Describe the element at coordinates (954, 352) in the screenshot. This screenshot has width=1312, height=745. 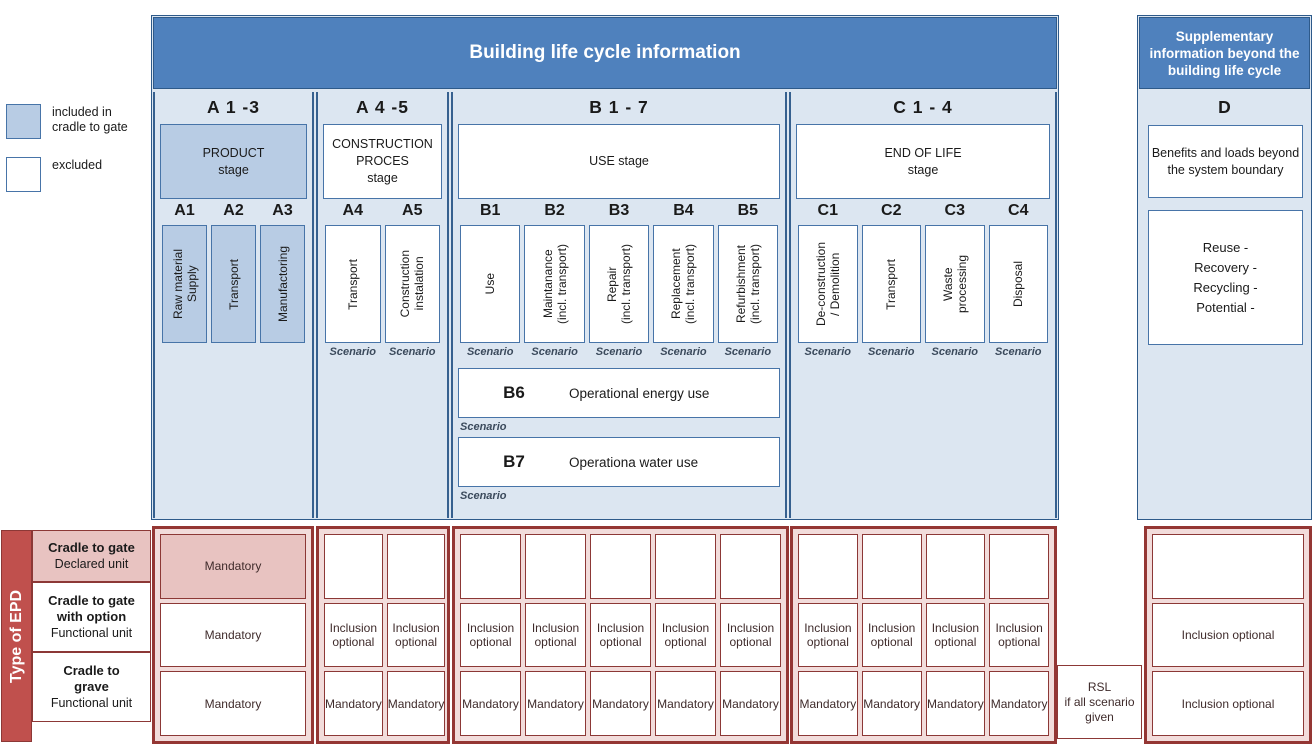
I see `scenario-label-c3: Scenario` at that location.